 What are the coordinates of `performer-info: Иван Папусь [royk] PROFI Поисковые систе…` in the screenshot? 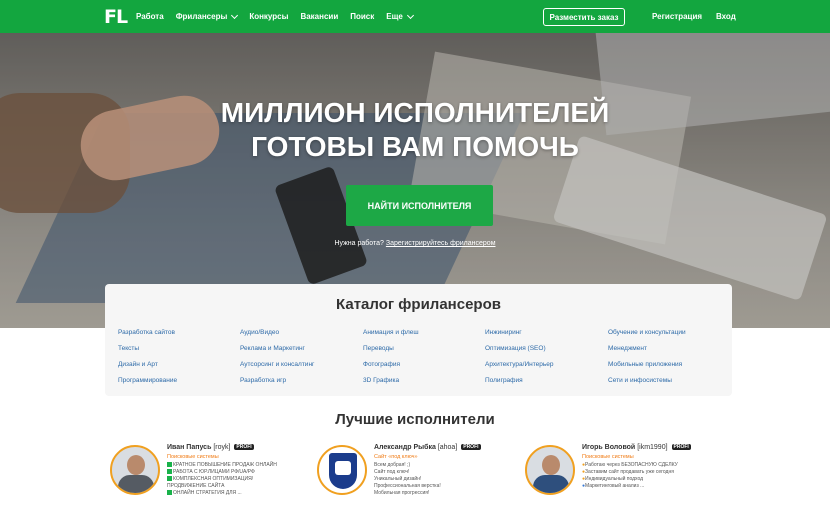 It's located at (242, 470).